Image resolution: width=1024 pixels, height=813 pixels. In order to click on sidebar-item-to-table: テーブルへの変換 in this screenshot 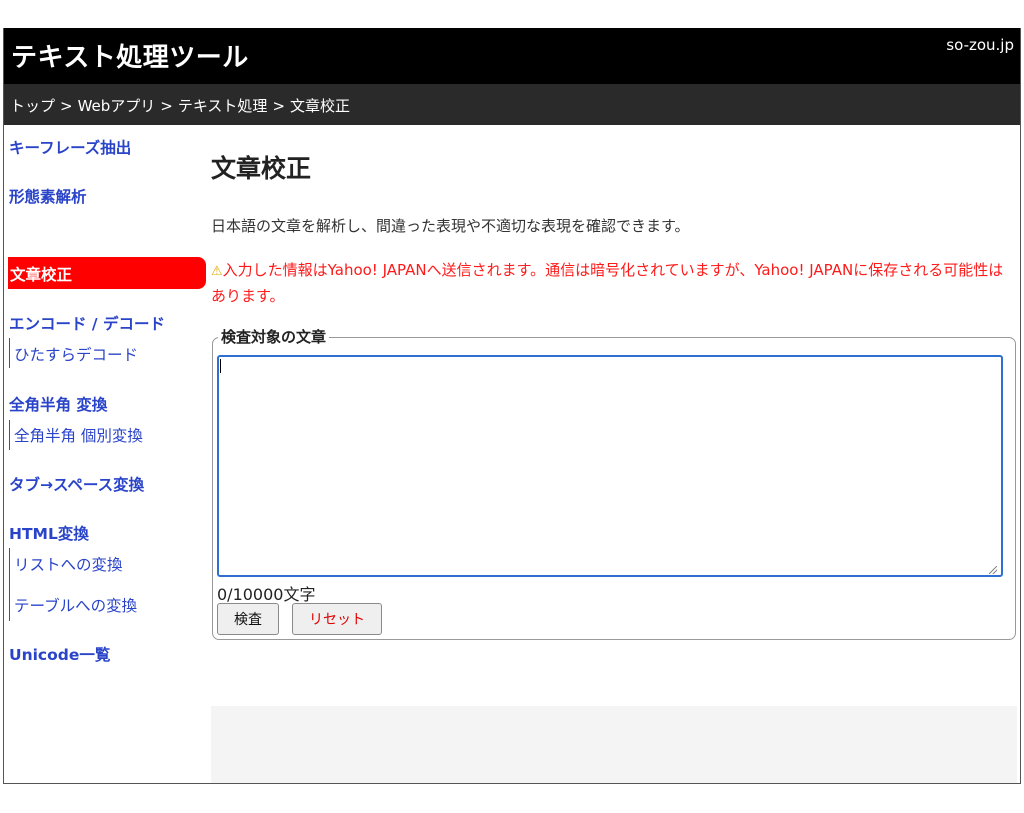, I will do `click(75, 605)`.